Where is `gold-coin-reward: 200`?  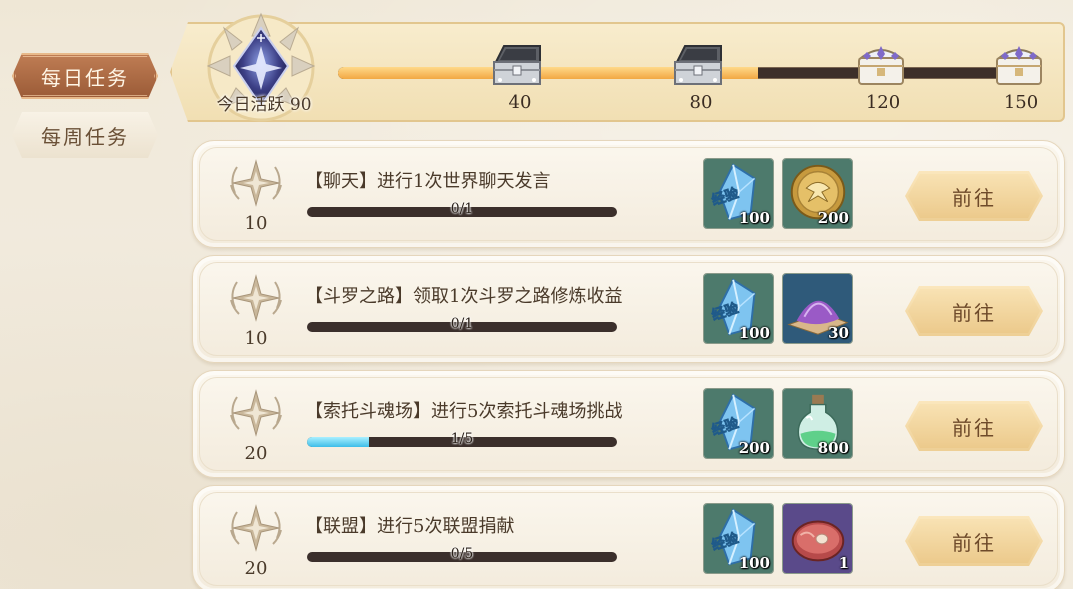
gold-coin-reward: 200 is located at coordinates (817, 193).